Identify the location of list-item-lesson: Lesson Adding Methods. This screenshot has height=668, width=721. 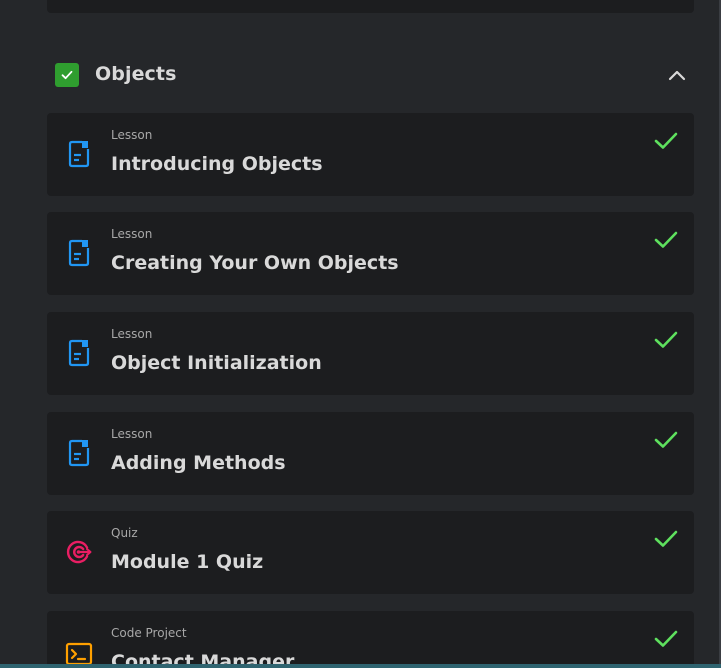
(370, 453).